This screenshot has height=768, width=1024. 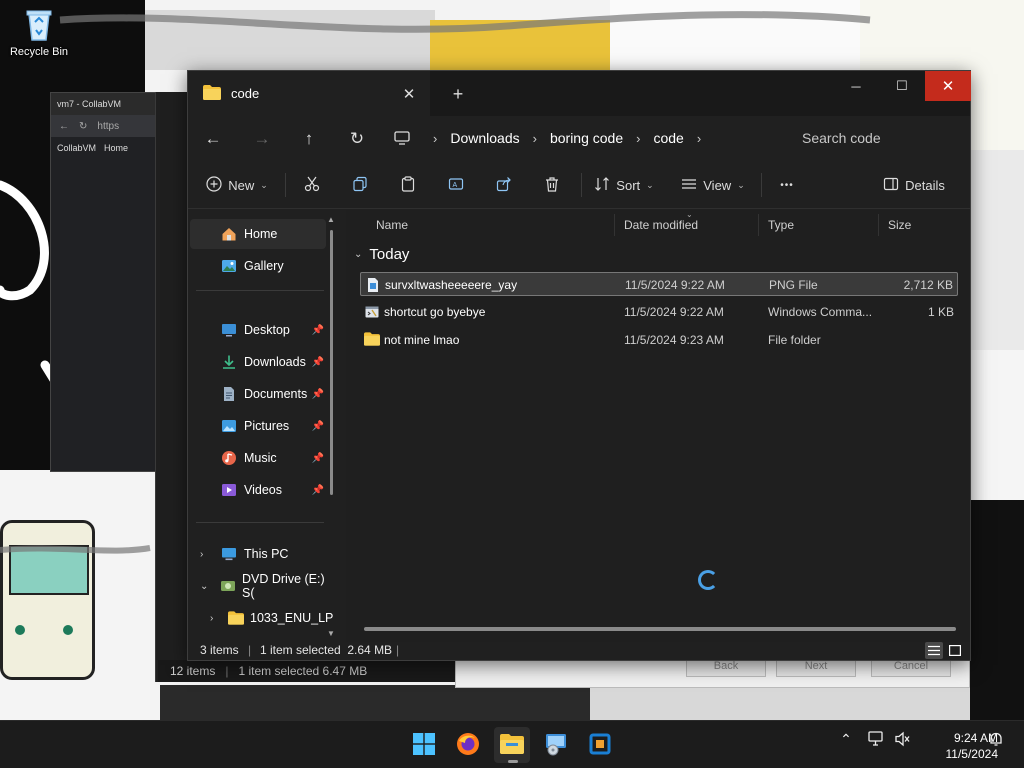 I want to click on rename-button: A, so click(x=456, y=185).